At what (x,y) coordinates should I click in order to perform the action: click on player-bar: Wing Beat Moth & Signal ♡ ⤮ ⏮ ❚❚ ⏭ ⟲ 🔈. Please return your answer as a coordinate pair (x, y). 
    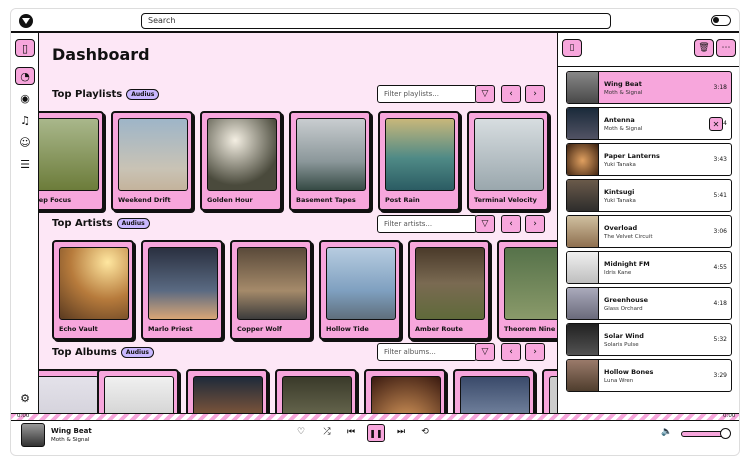
    Looking at the image, I should click on (375, 438).